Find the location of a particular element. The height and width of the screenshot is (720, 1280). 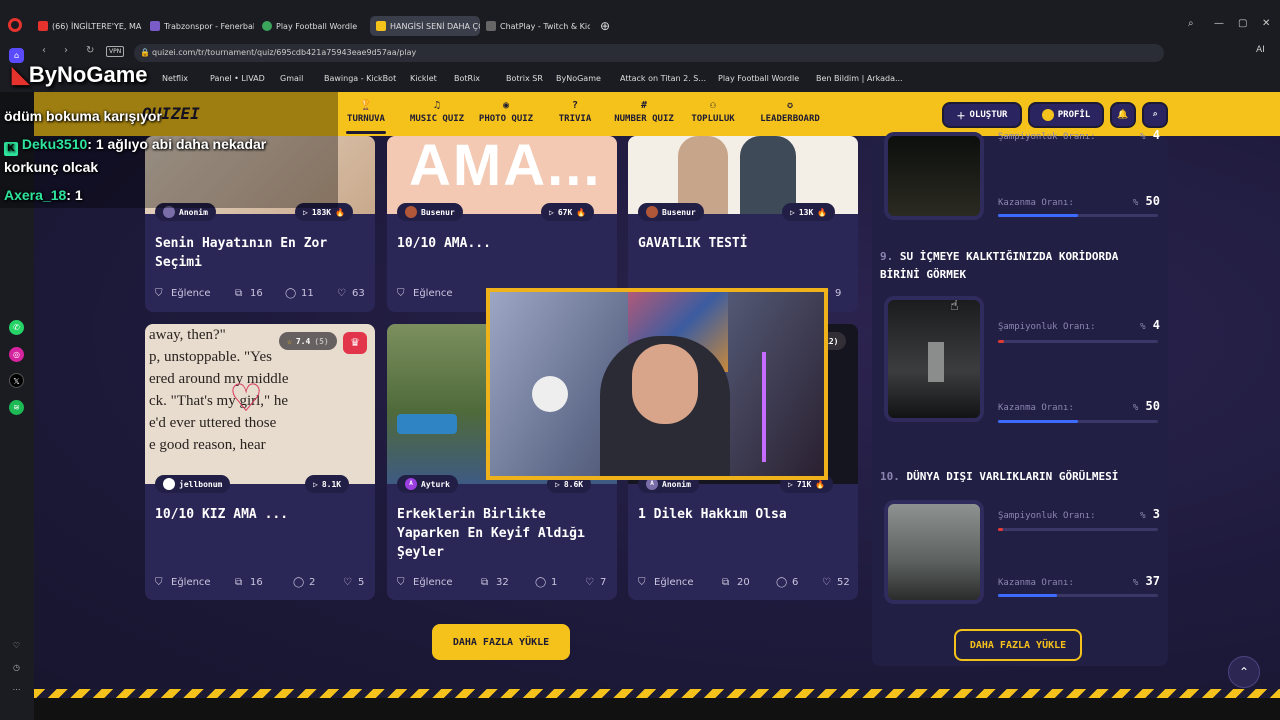

forward-icon: › is located at coordinates (66, 50).